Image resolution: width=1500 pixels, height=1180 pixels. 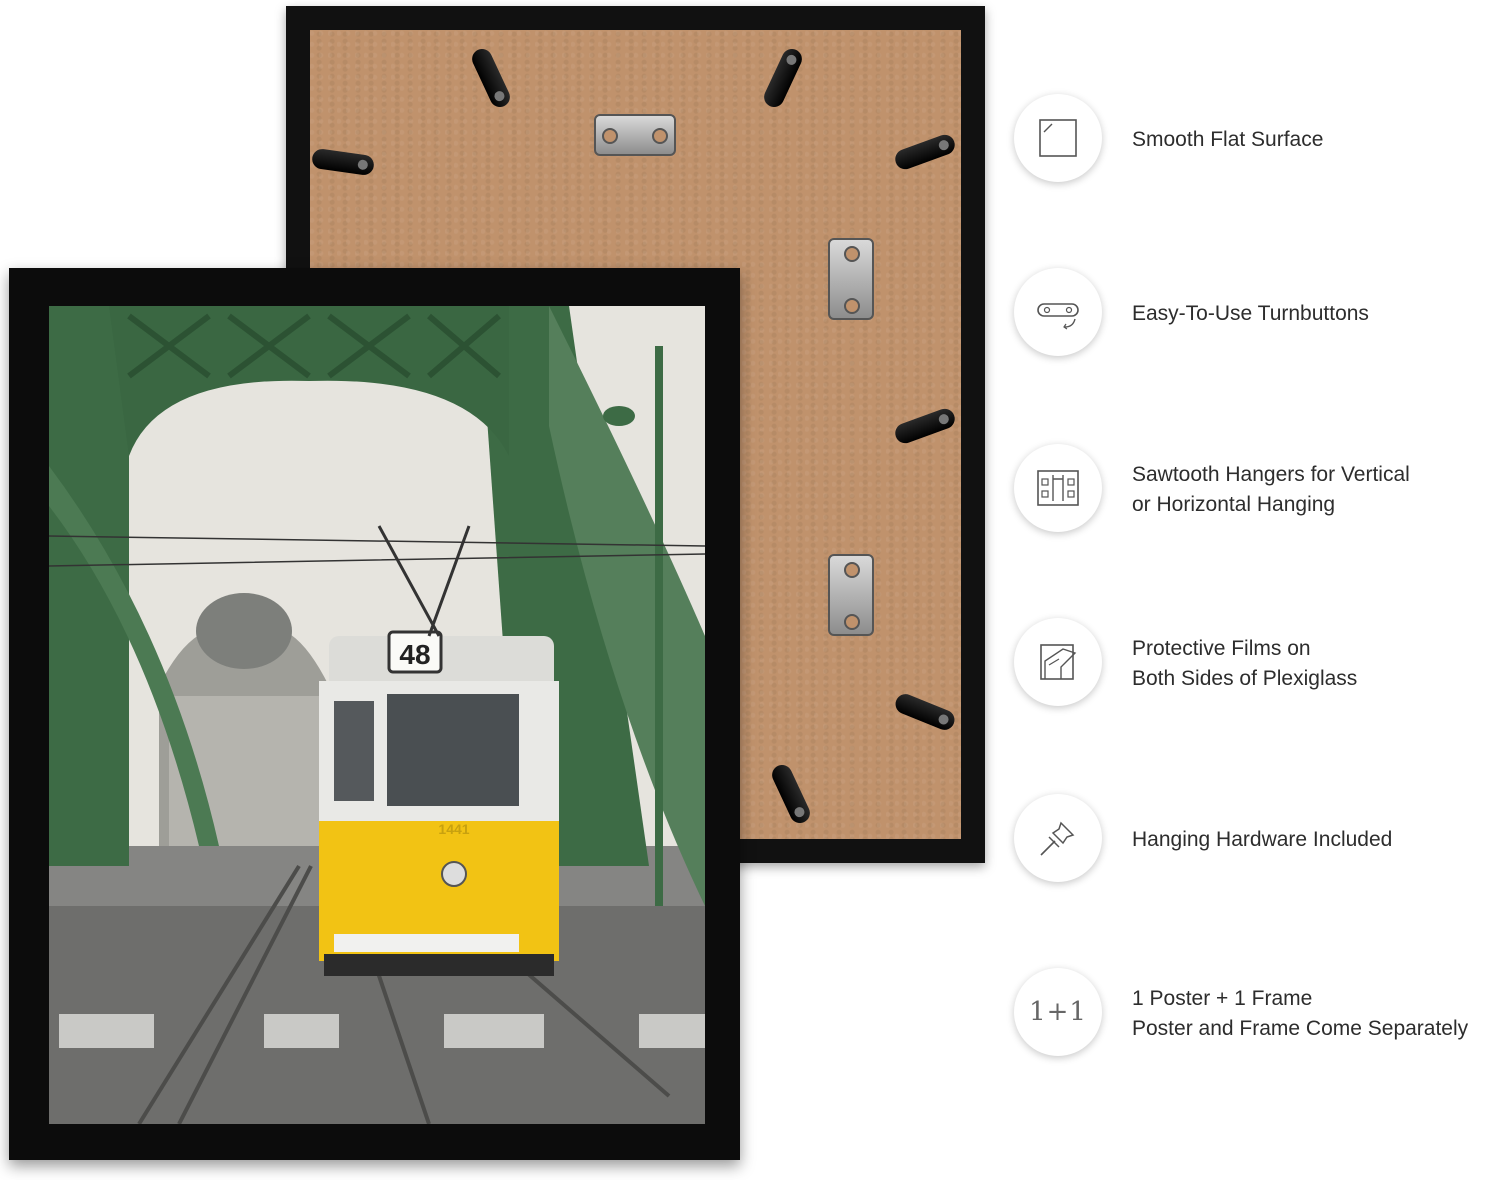 I want to click on protective-film-icon, so click(x=1058, y=662).